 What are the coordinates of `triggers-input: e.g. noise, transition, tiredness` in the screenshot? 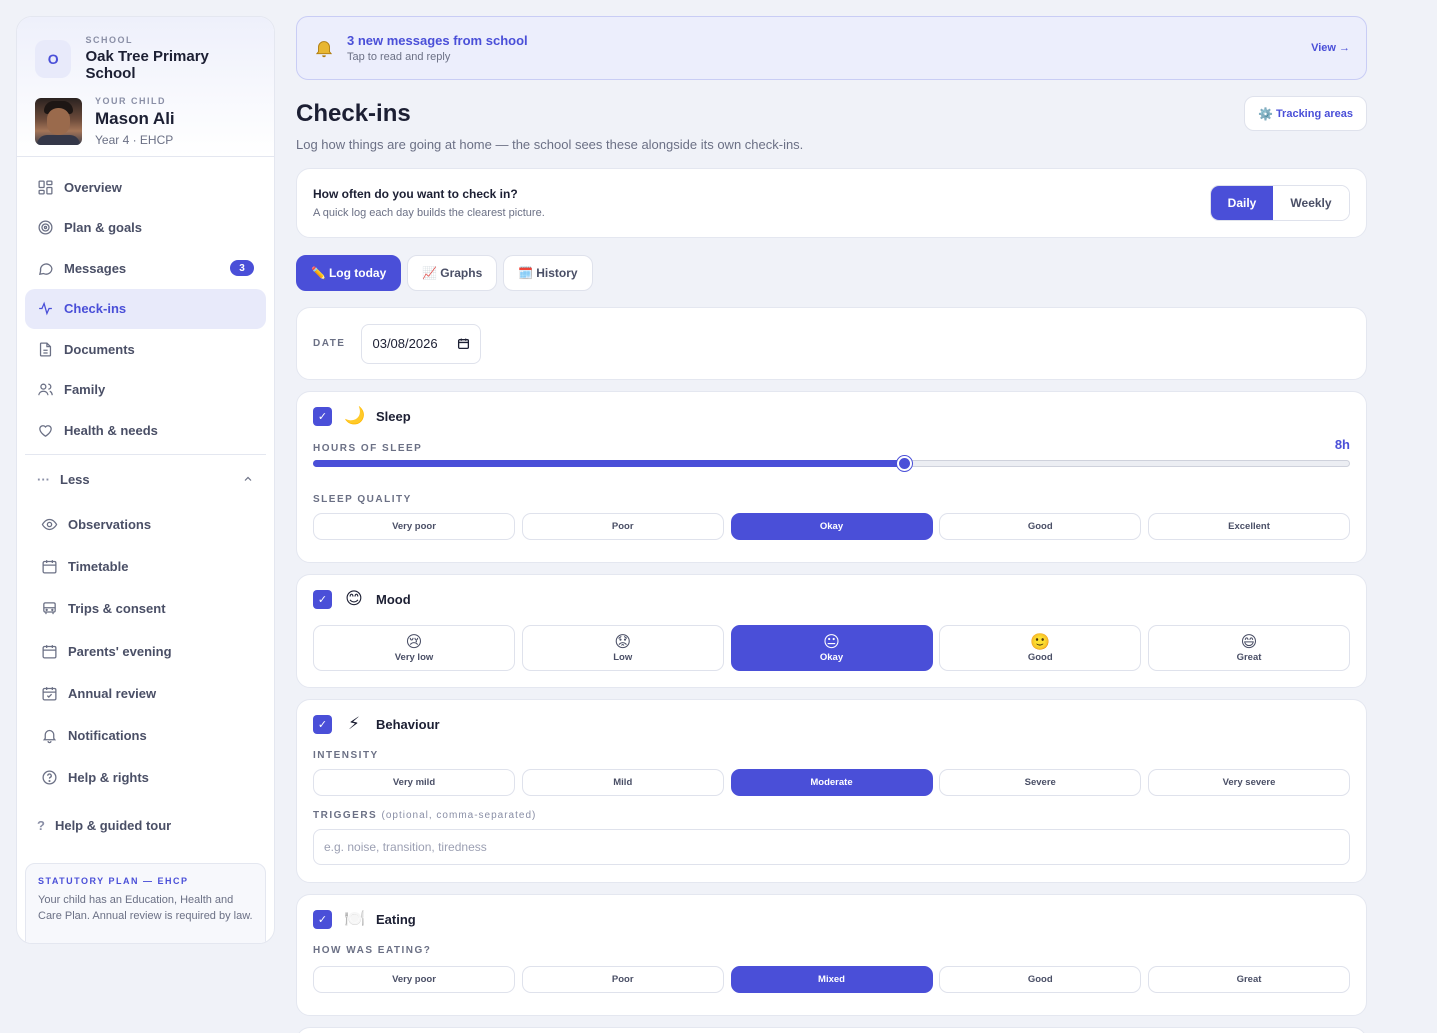 It's located at (831, 847).